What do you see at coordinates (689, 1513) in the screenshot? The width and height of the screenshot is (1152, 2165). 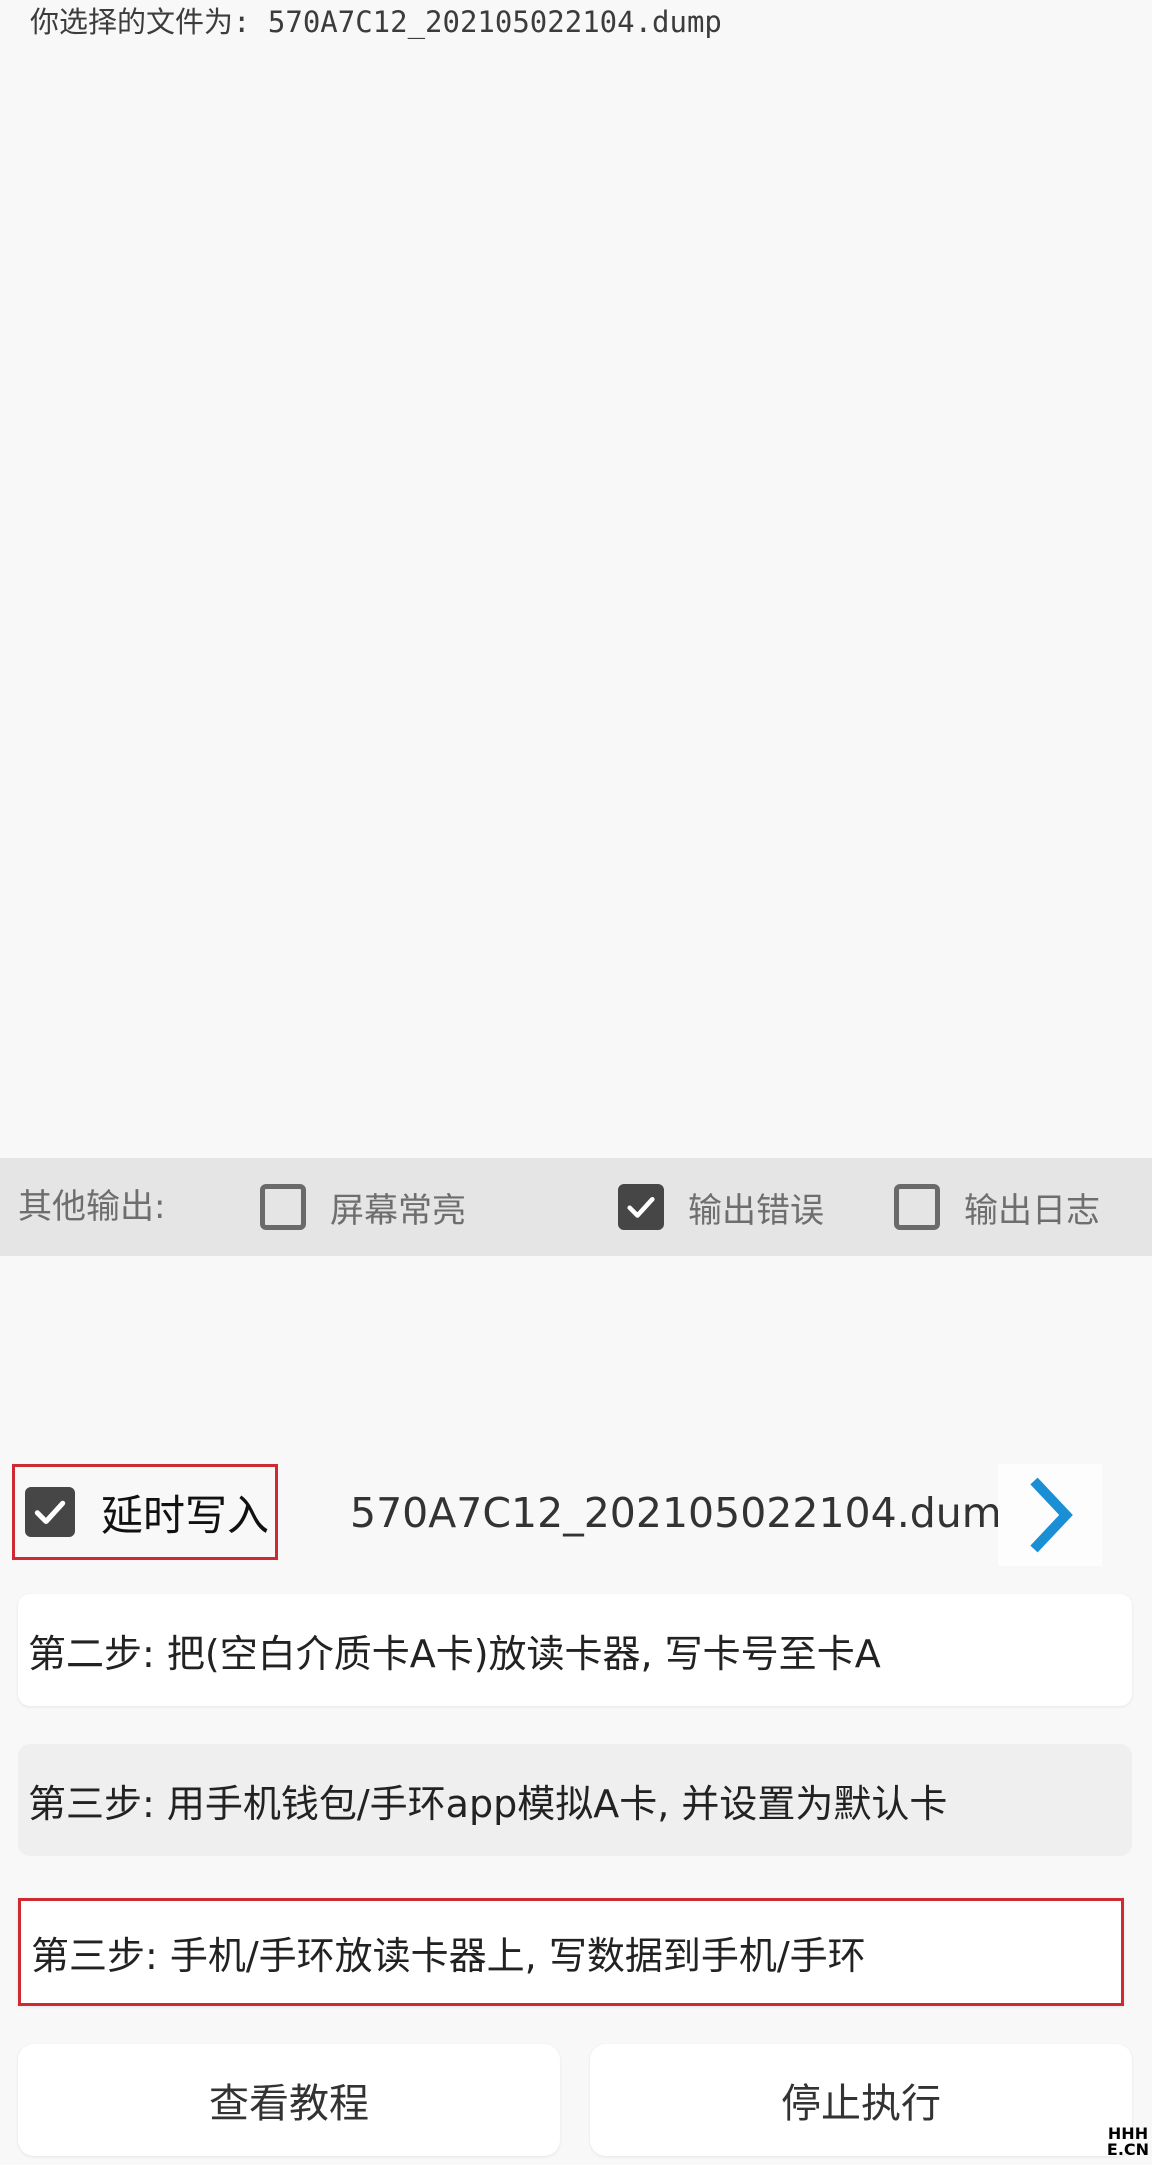 I see `selected-file-name: 570A7C12_202105022104.dump` at bounding box center [689, 1513].